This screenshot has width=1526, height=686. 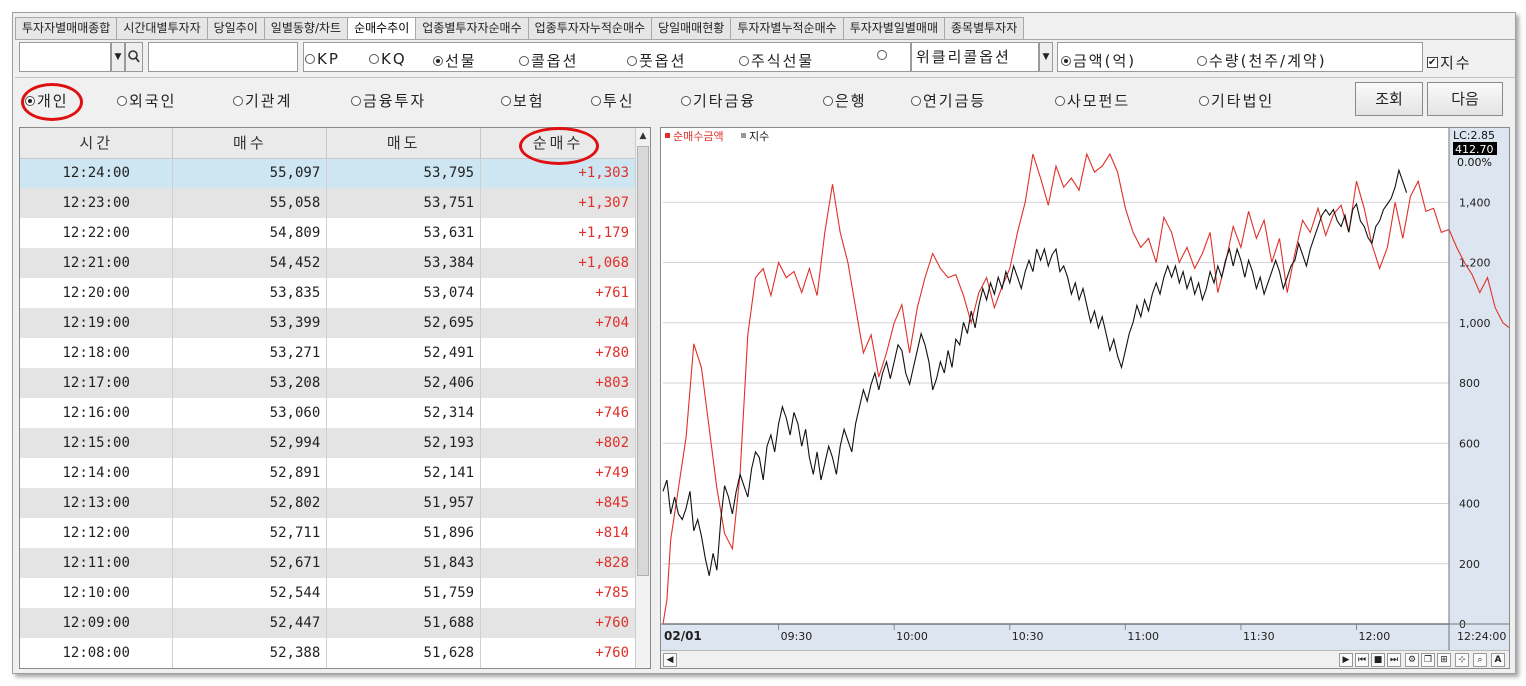 I want to click on table-cell: 53,399, so click(x=250, y=323).